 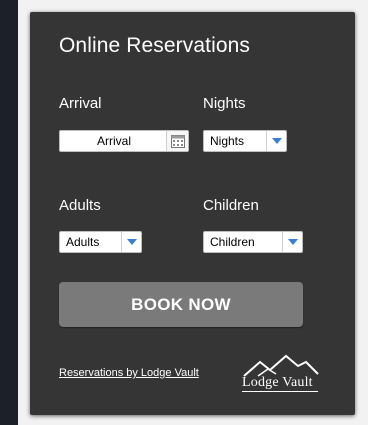 What do you see at coordinates (177, 141) in the screenshot?
I see `calendar-icon` at bounding box center [177, 141].